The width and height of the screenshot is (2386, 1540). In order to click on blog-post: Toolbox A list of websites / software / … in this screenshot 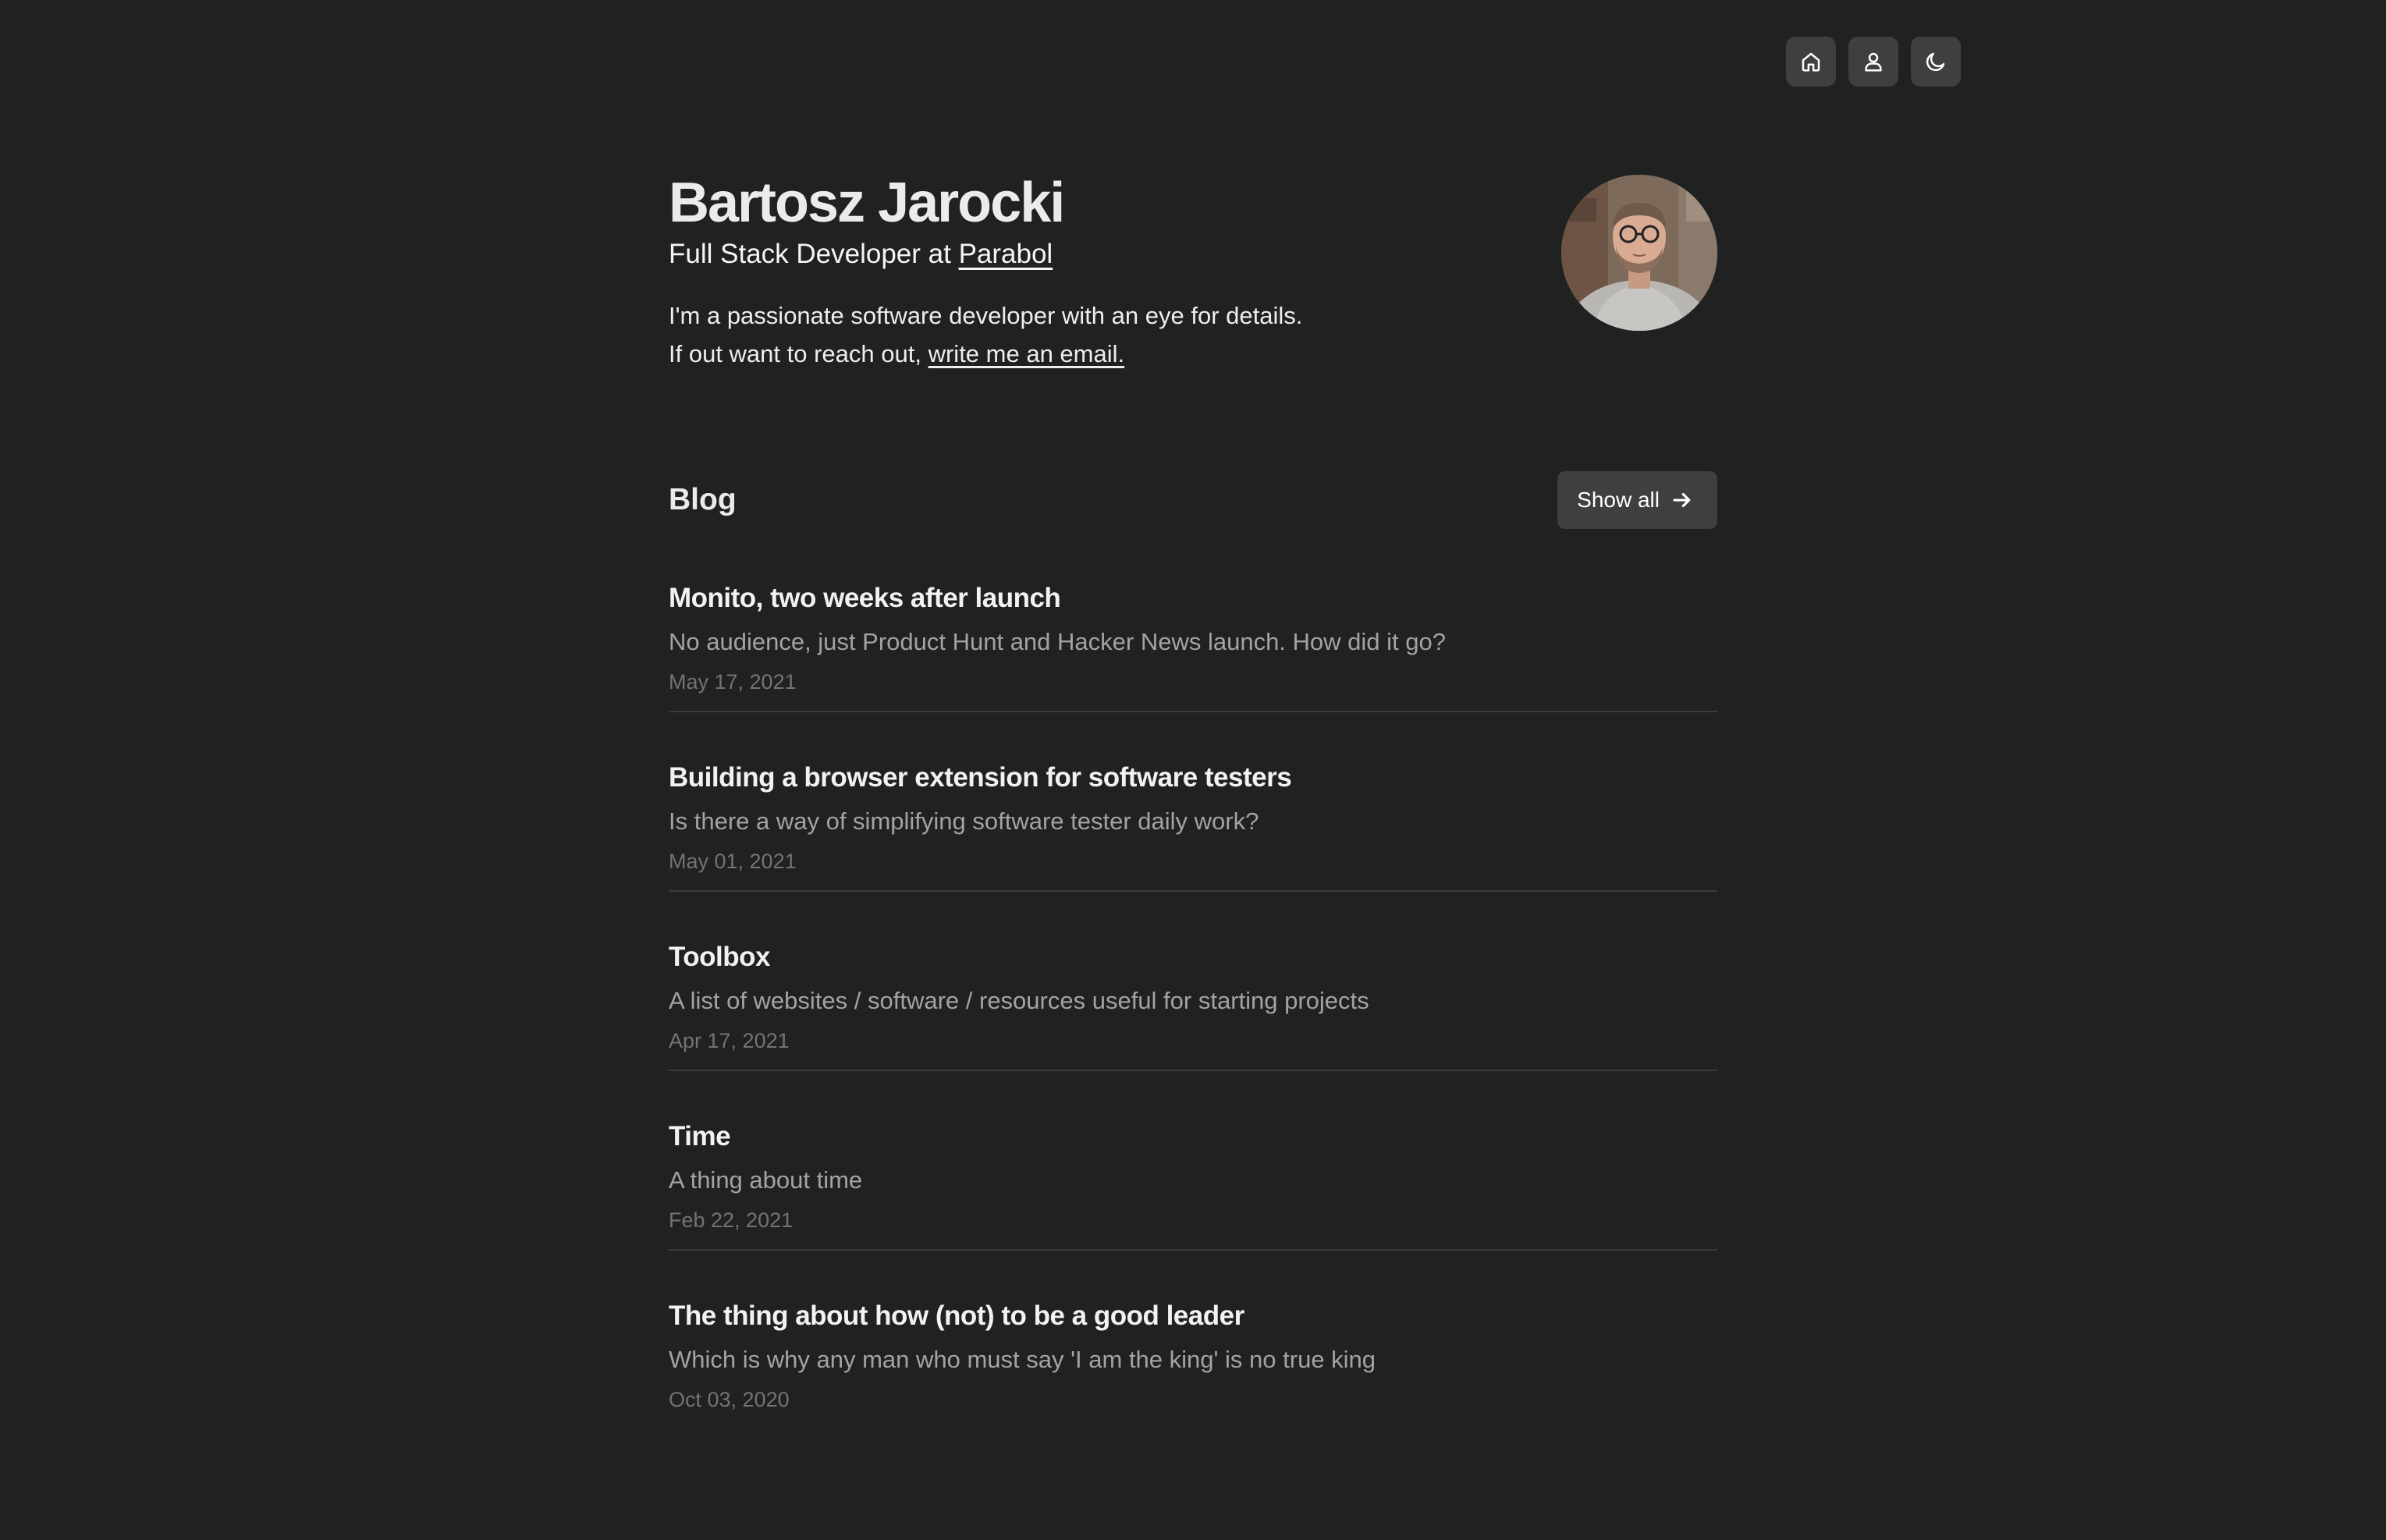, I will do `click(1193, 997)`.